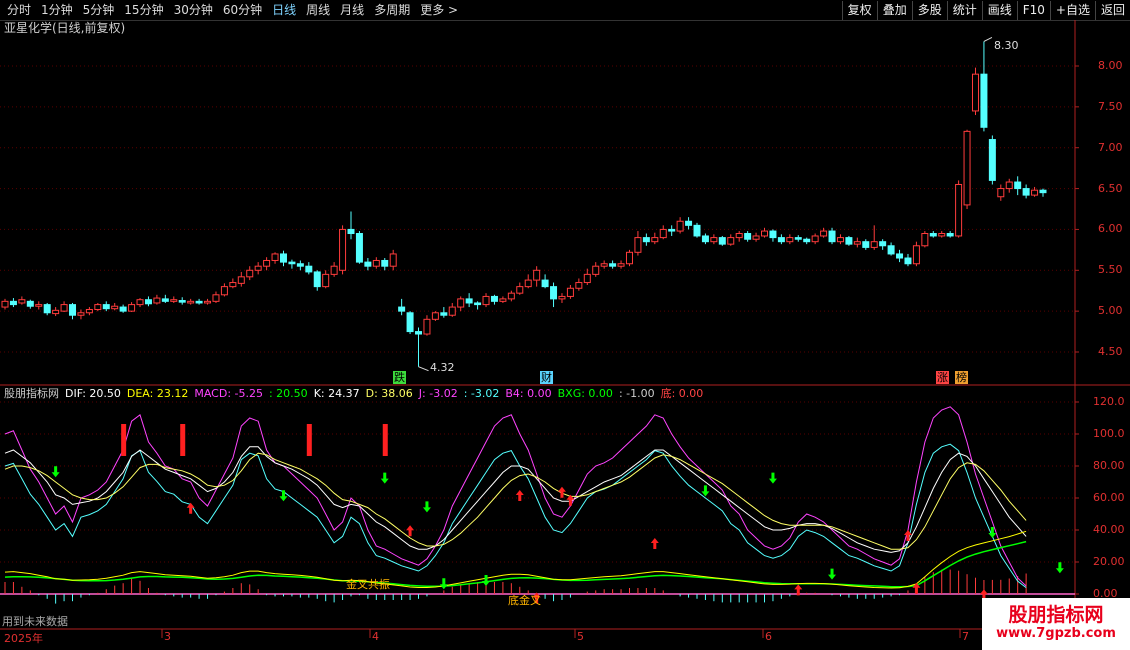 The width and height of the screenshot is (1130, 650). Describe the element at coordinates (228, 393) in the screenshot. I see `macd-value: MACD: -5.25` at that location.